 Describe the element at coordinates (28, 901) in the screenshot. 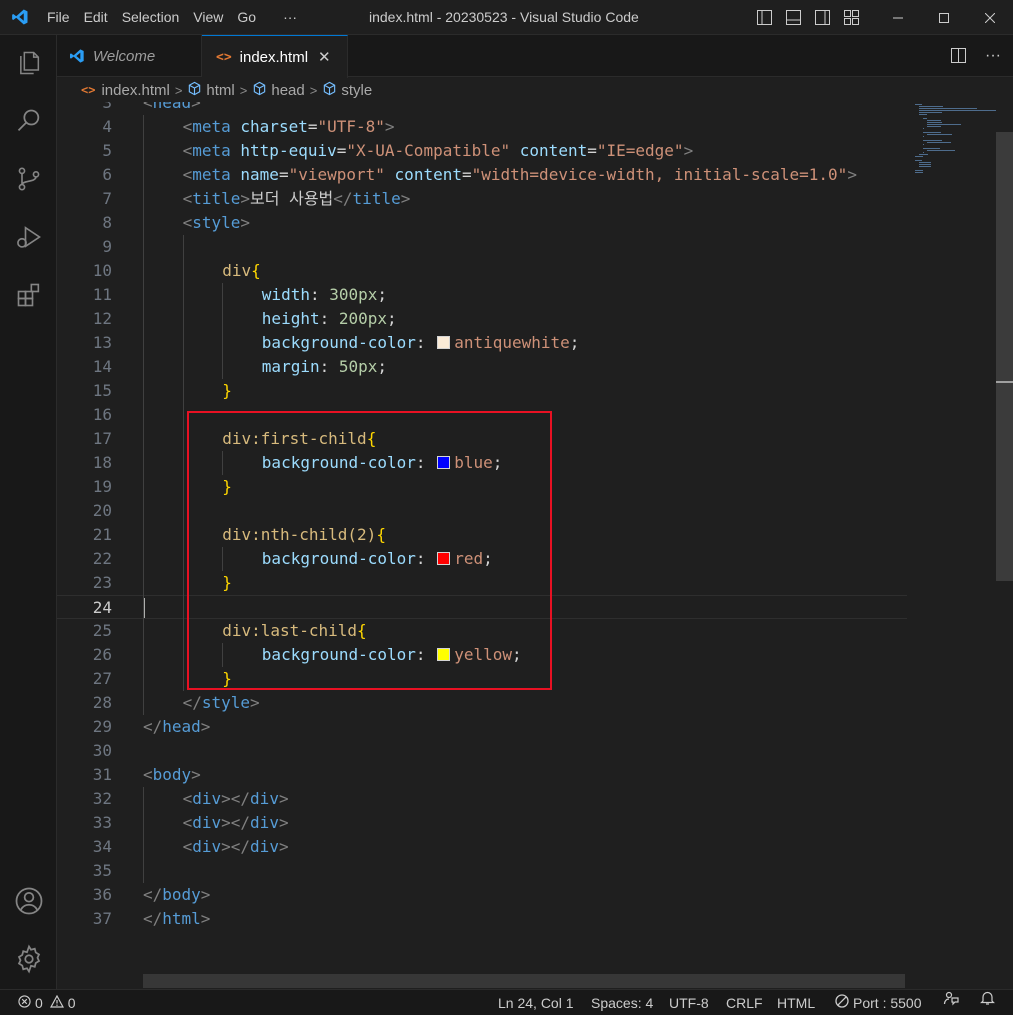

I see `accounts-icon` at that location.